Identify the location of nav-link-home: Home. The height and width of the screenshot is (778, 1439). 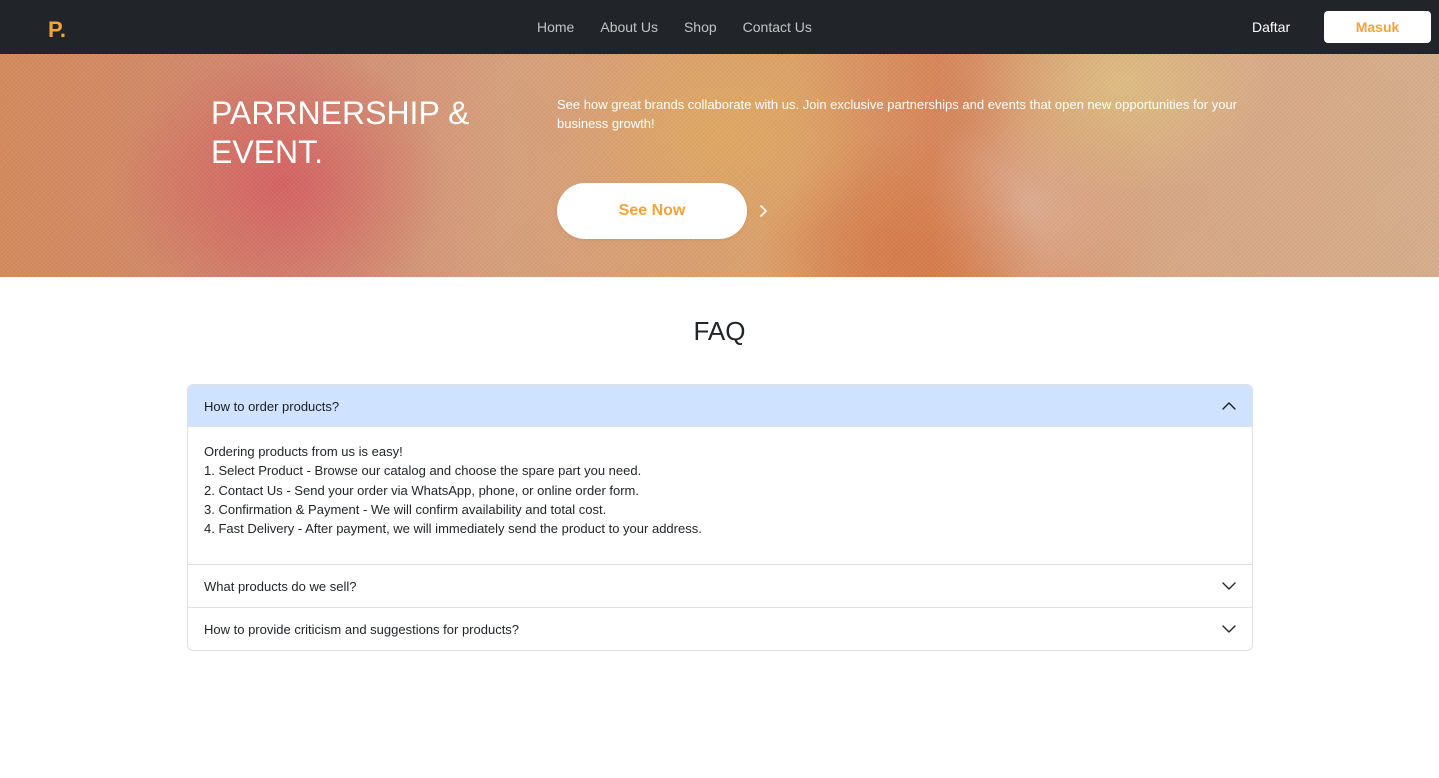
(555, 27).